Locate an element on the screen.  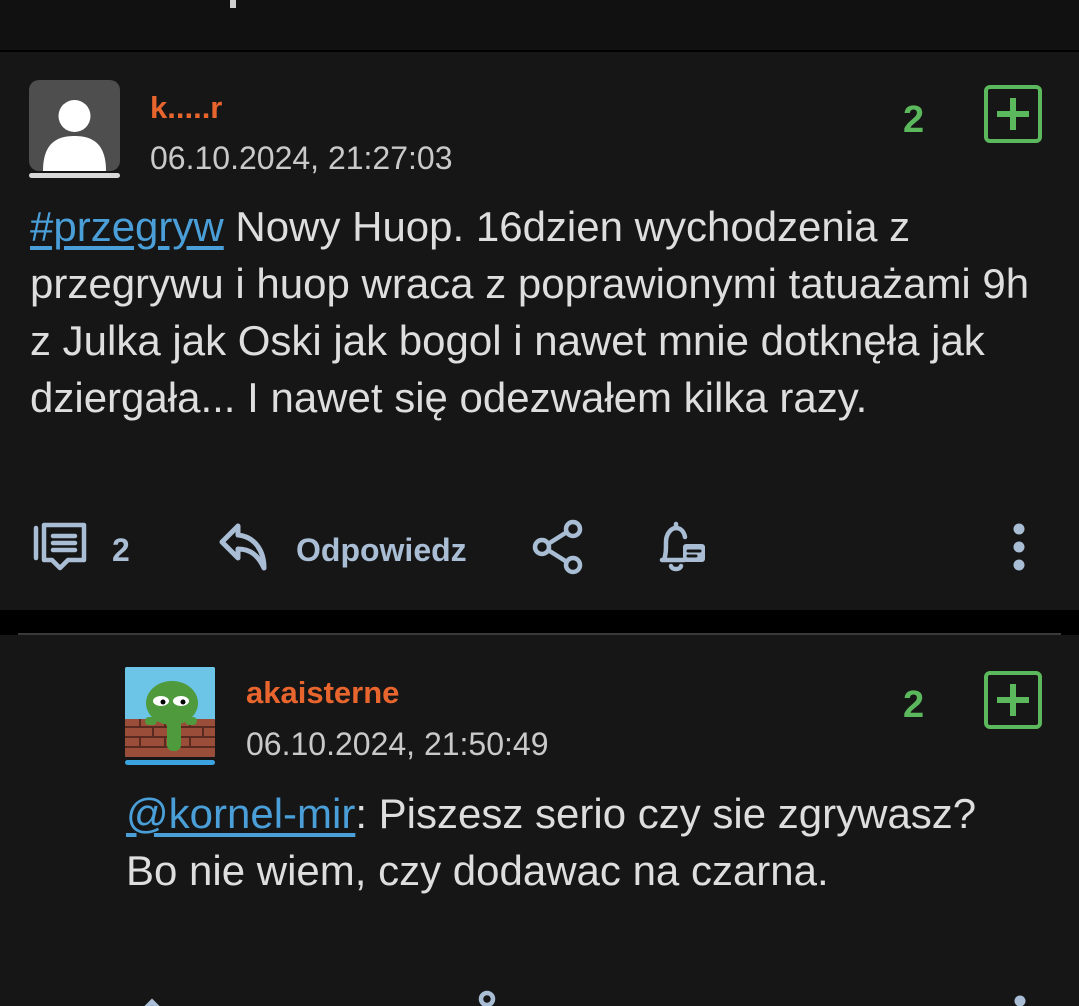
previous-content-strip is located at coordinates (539, 25).